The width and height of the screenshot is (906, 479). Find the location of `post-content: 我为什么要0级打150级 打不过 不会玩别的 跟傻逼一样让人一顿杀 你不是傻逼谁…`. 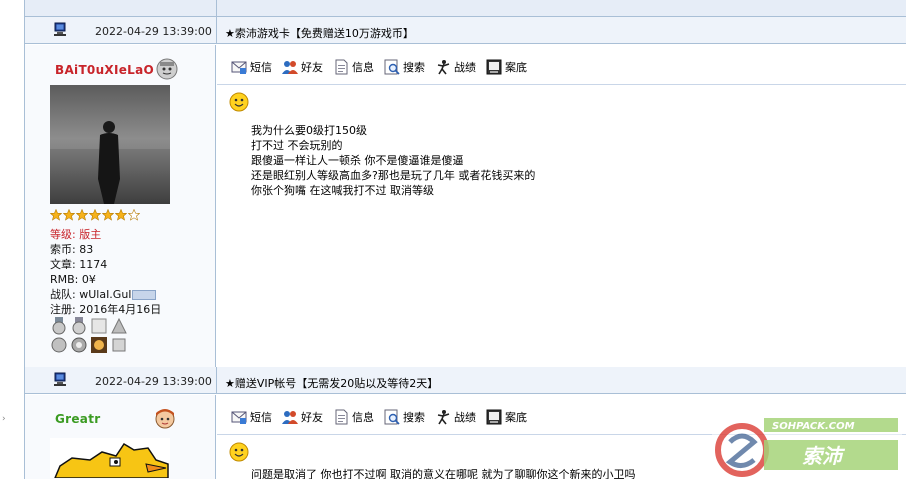

post-content: 我为什么要0级打150级 打不过 不会玩别的 跟傻逼一样让人一顿杀 你不是傻逼谁… is located at coordinates (393, 160).